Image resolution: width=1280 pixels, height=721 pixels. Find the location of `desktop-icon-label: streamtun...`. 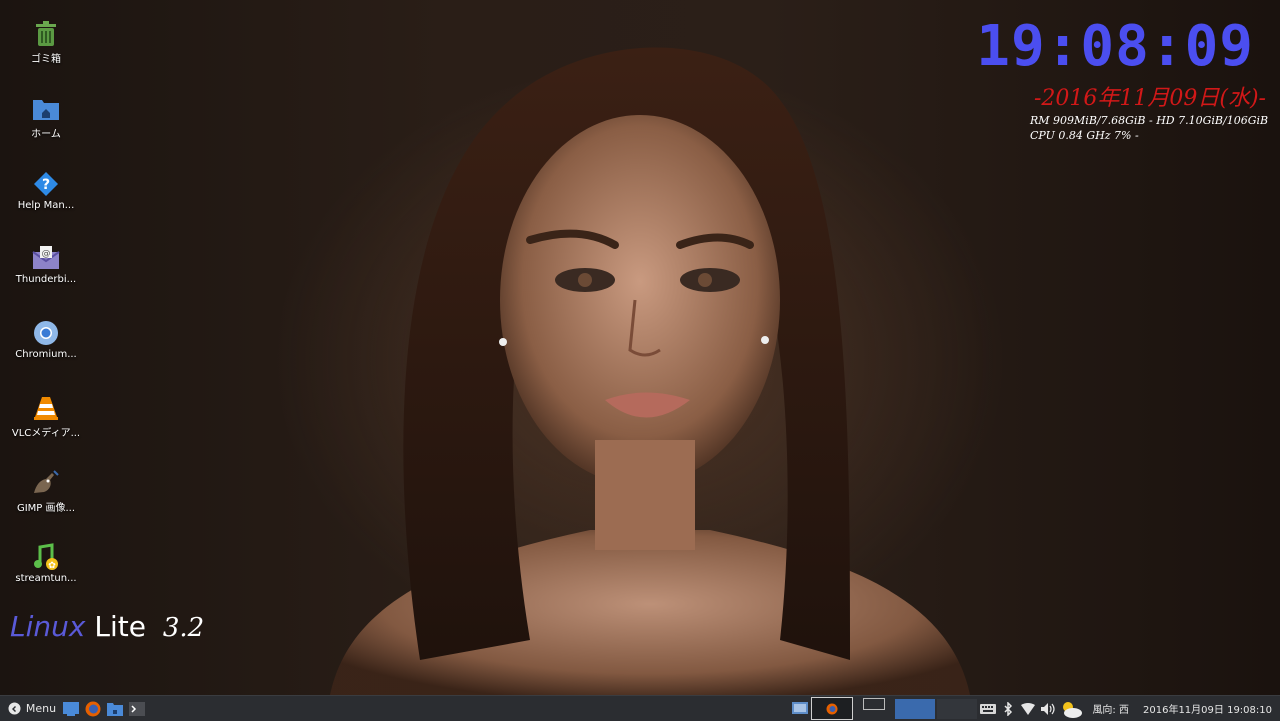

desktop-icon-label: streamtun... is located at coordinates (46, 578).